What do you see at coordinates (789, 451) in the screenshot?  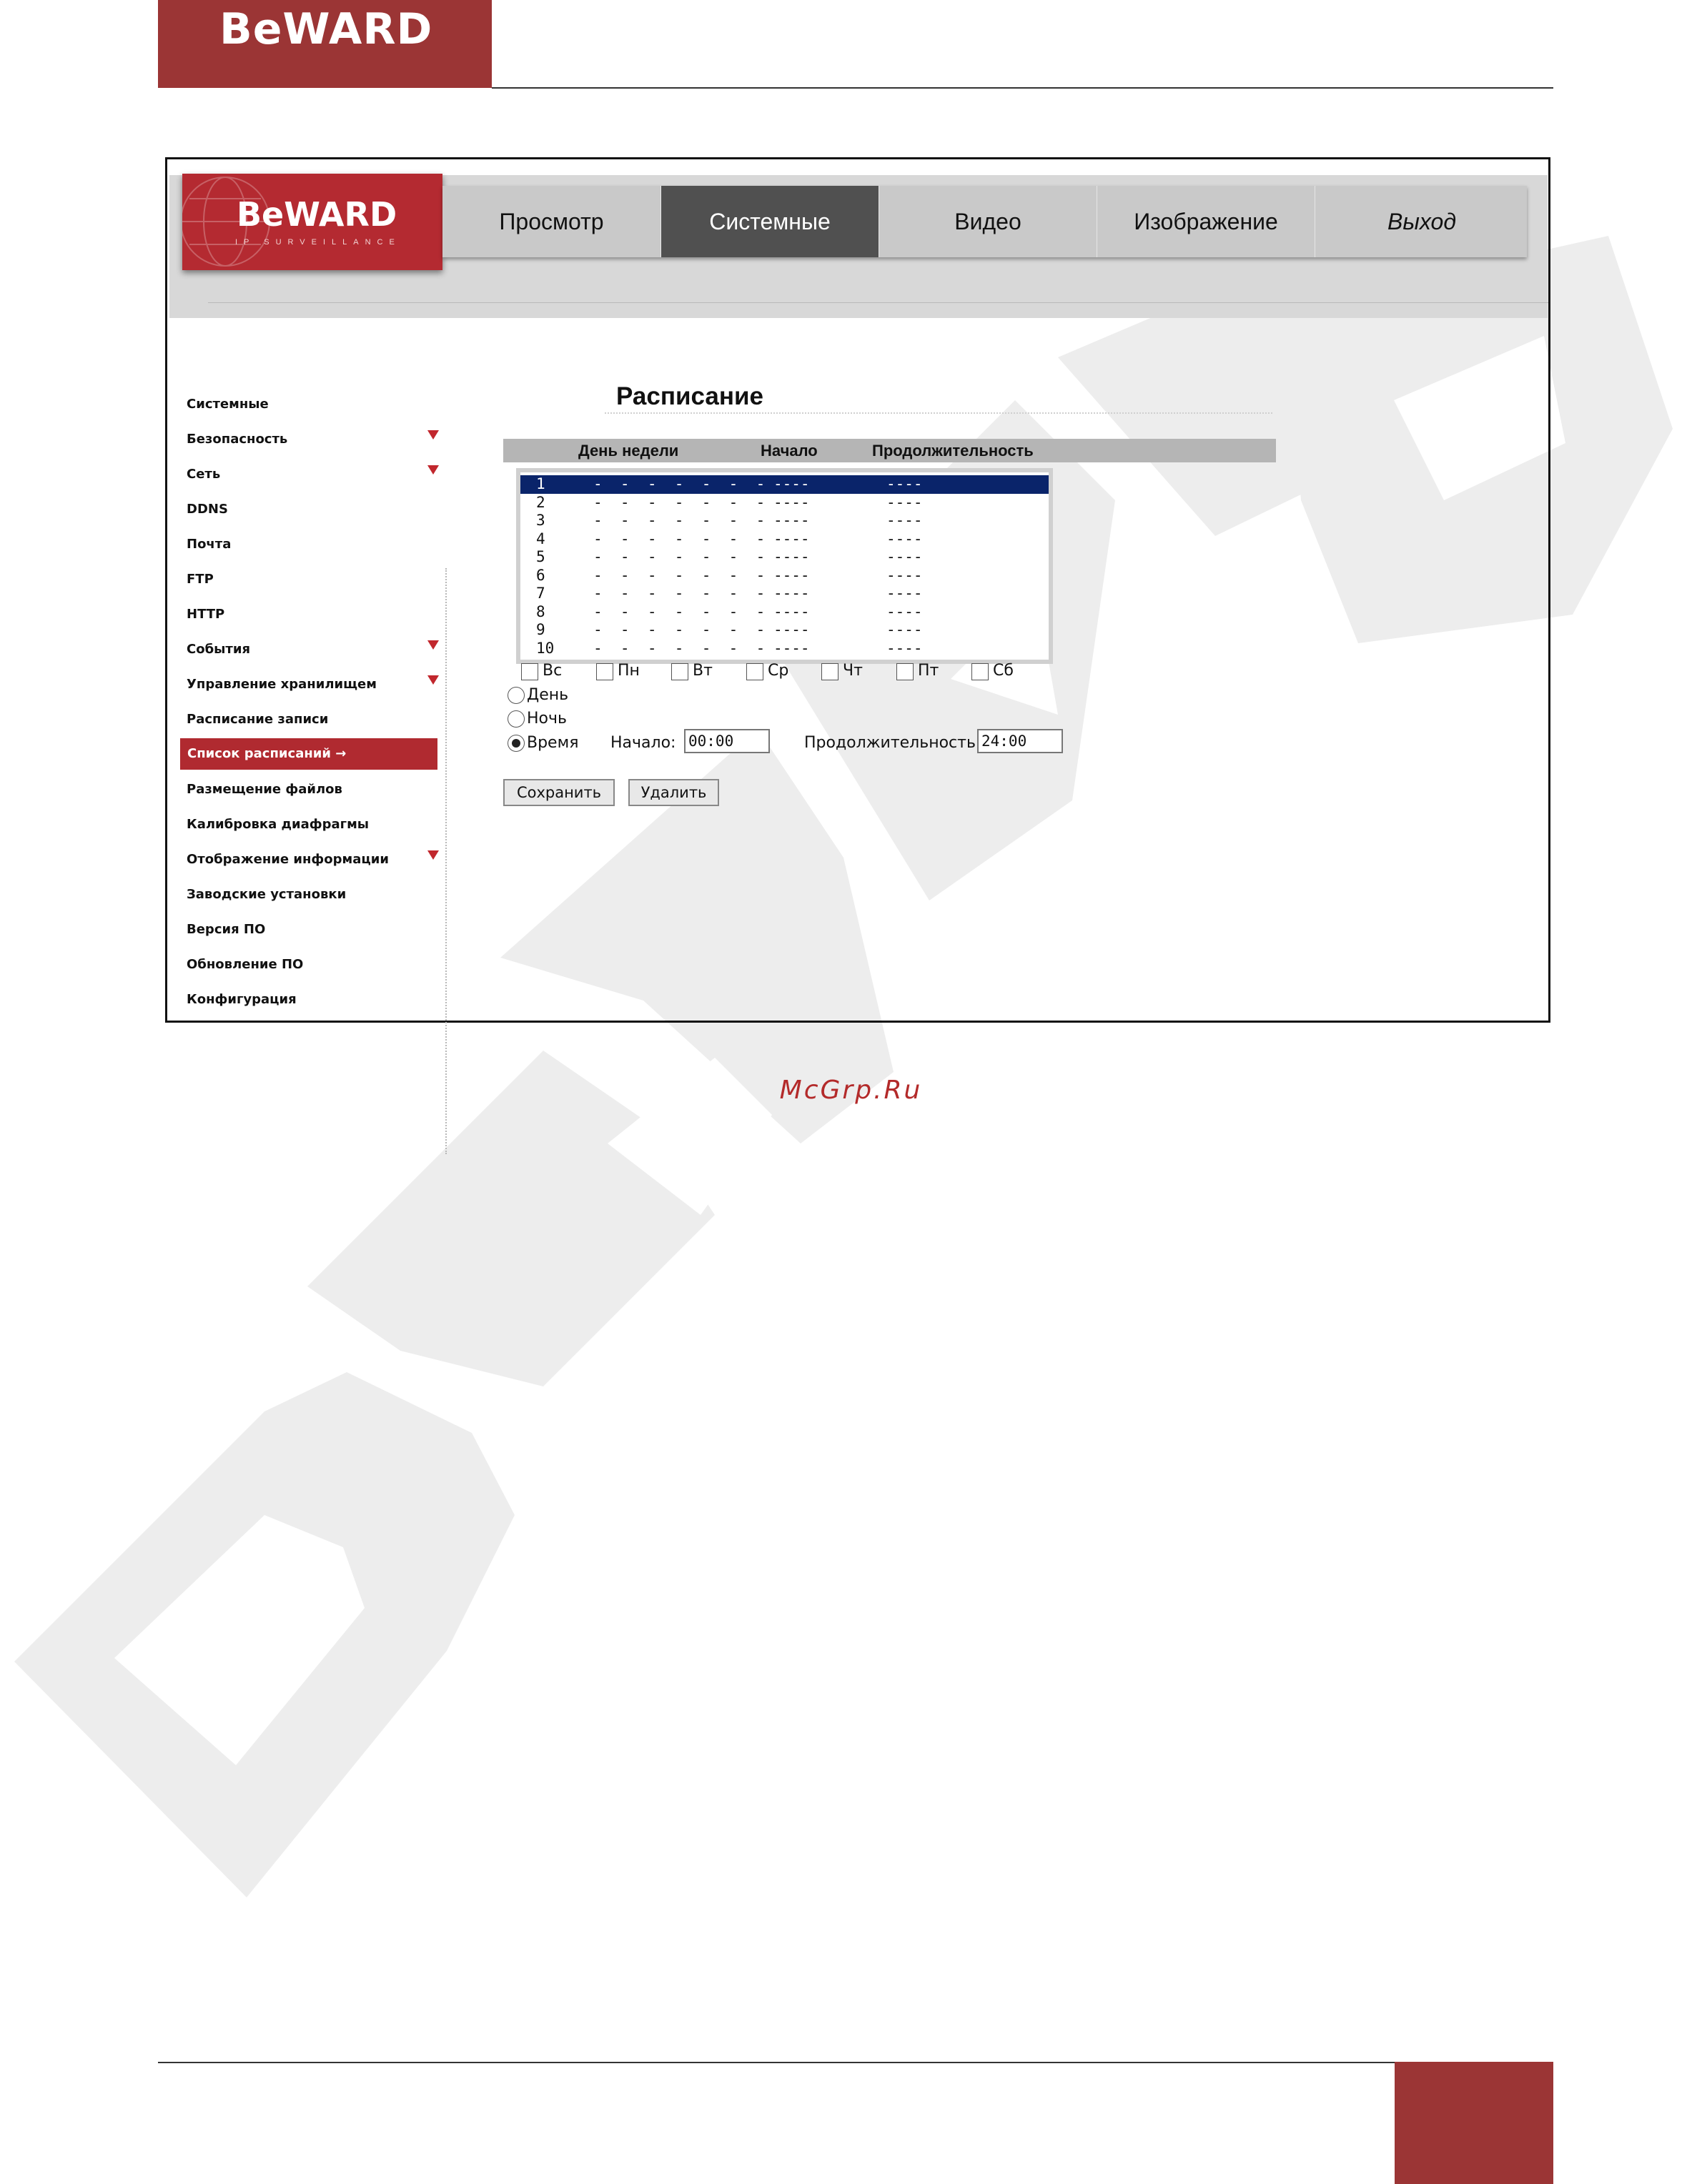 I see `column-header-start: Начало` at bounding box center [789, 451].